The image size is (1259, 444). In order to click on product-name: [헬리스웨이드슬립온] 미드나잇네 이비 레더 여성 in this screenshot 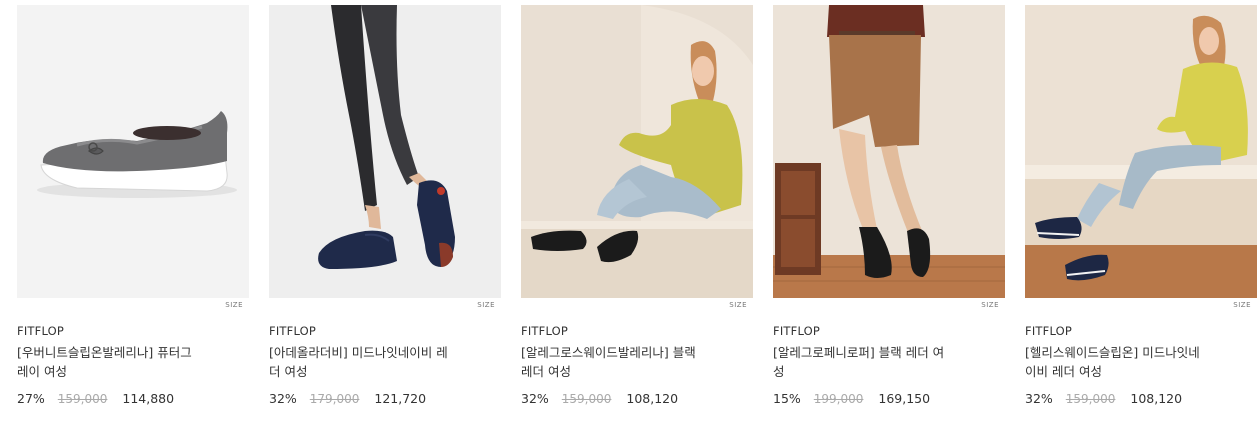, I will do `click(1130, 362)`.